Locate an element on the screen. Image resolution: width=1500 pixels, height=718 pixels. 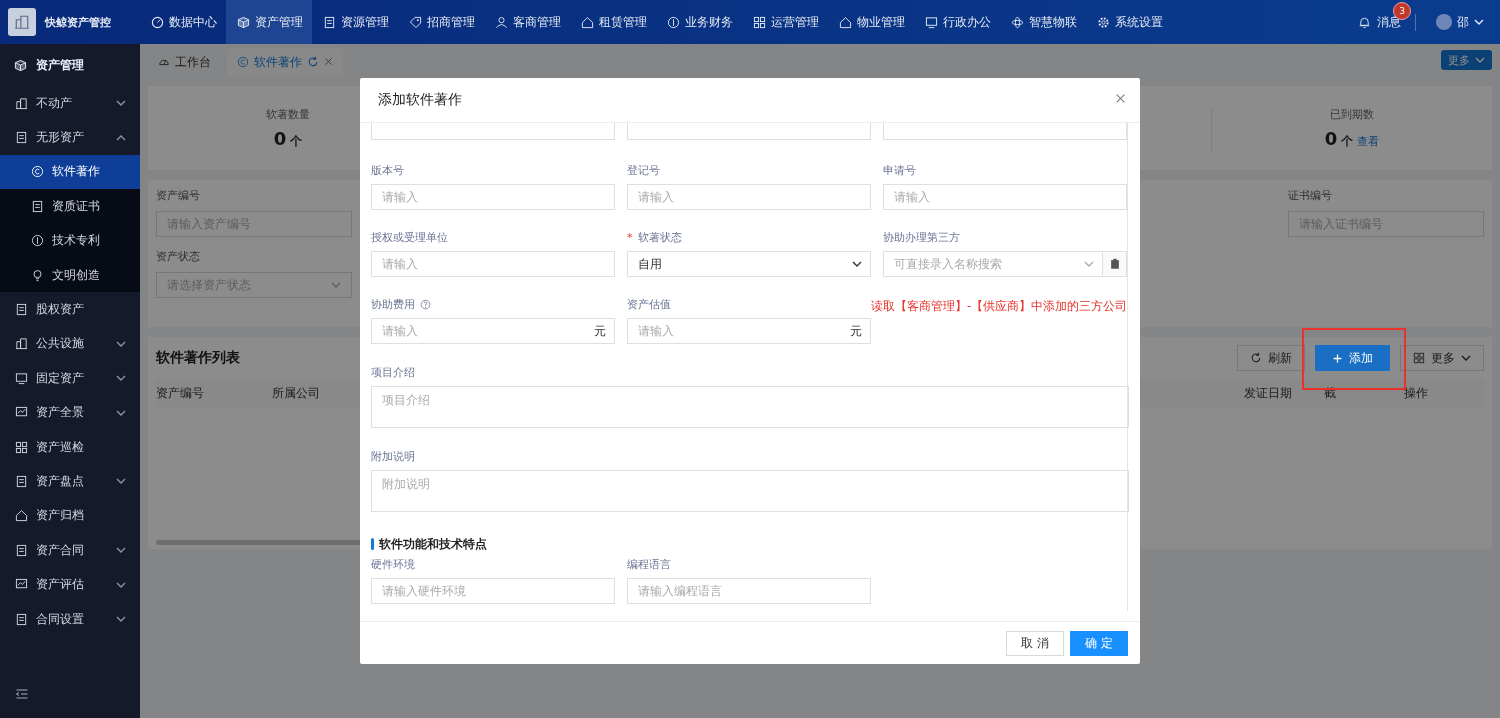
nav-tab: 系统设置 is located at coordinates (1129, 22).